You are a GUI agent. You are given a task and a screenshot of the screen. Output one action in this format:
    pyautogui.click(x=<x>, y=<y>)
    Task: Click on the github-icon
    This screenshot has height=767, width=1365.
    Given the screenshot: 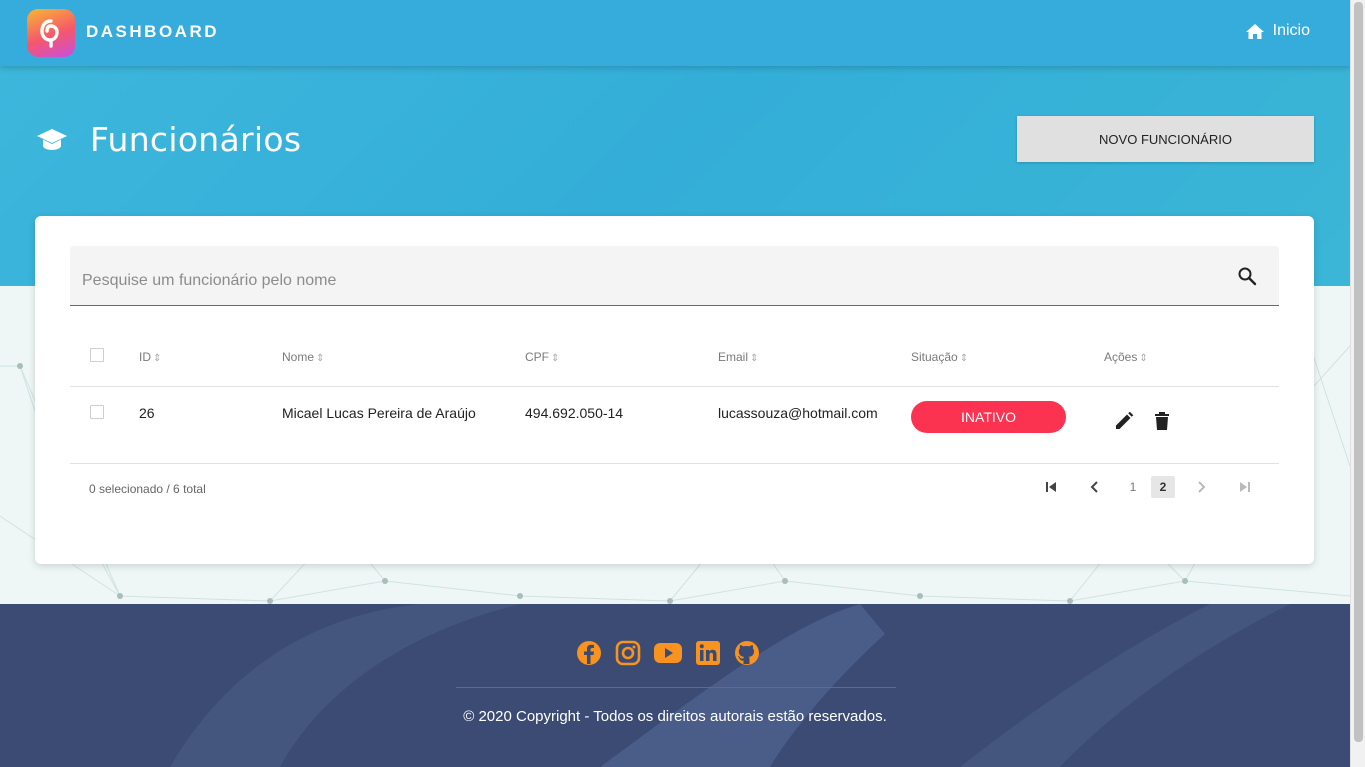 What is the action you would take?
    pyautogui.click(x=747, y=653)
    